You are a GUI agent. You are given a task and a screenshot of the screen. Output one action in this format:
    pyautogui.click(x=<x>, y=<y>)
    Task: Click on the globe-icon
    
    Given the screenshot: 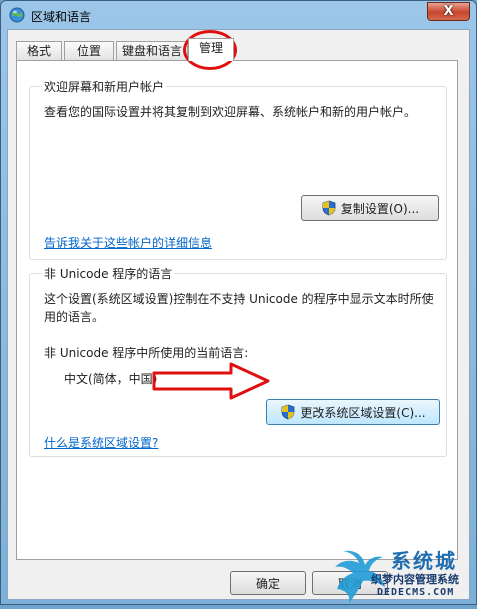 What is the action you would take?
    pyautogui.click(x=17, y=15)
    